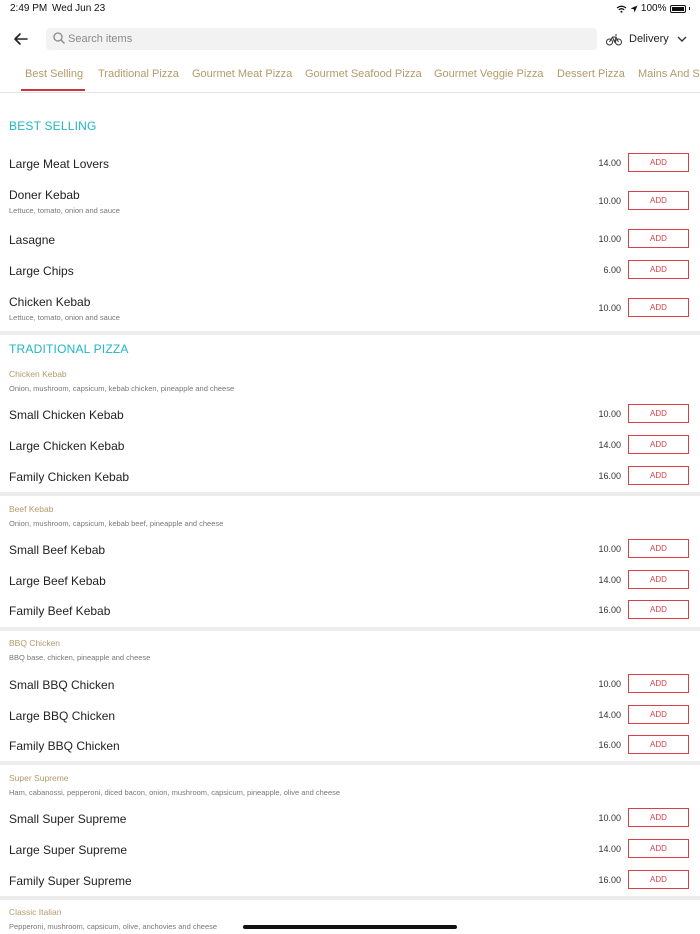 The width and height of the screenshot is (700, 934). What do you see at coordinates (350, 333) in the screenshot?
I see `section-divider` at bounding box center [350, 333].